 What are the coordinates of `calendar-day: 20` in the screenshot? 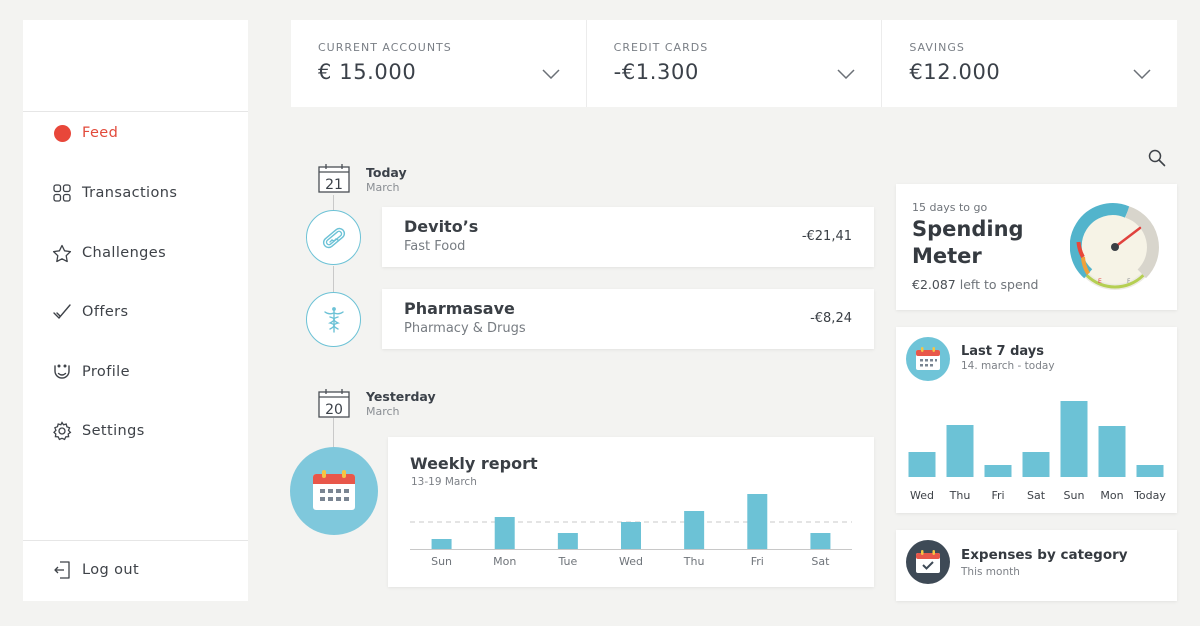 It's located at (334, 410).